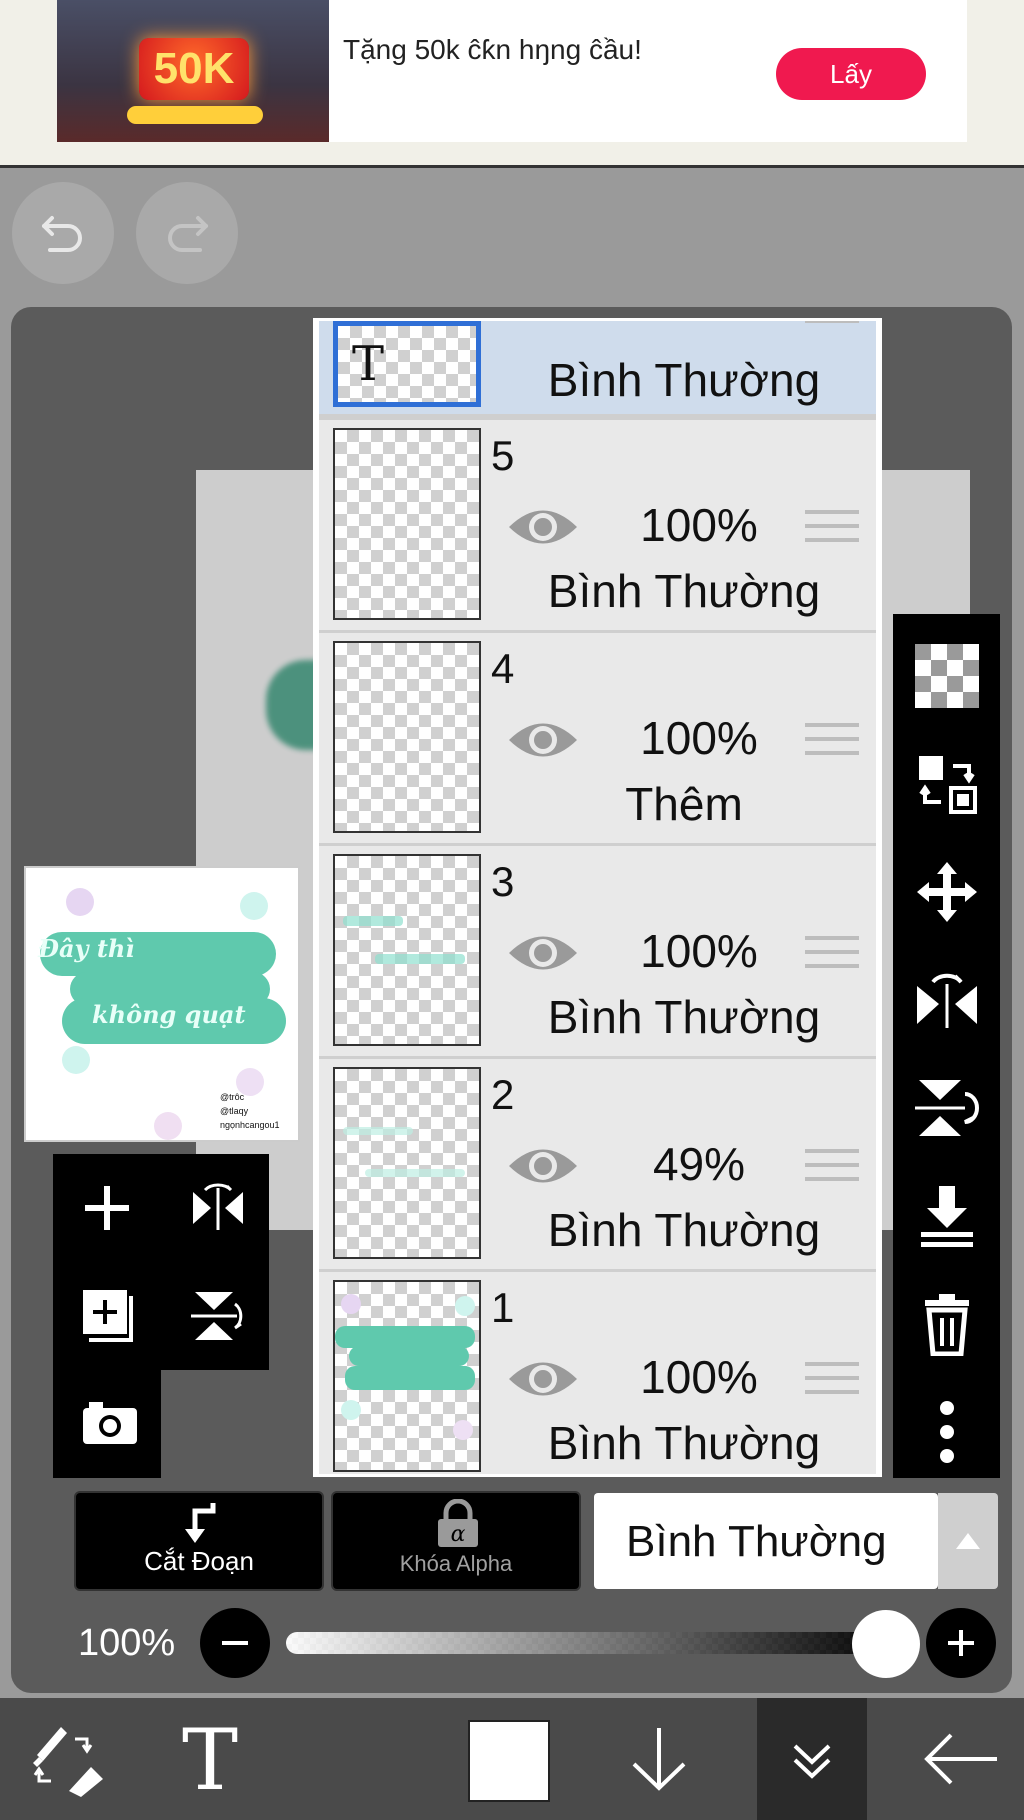 This screenshot has height=1820, width=1024. I want to click on lock-icon: α, so click(458, 1523).